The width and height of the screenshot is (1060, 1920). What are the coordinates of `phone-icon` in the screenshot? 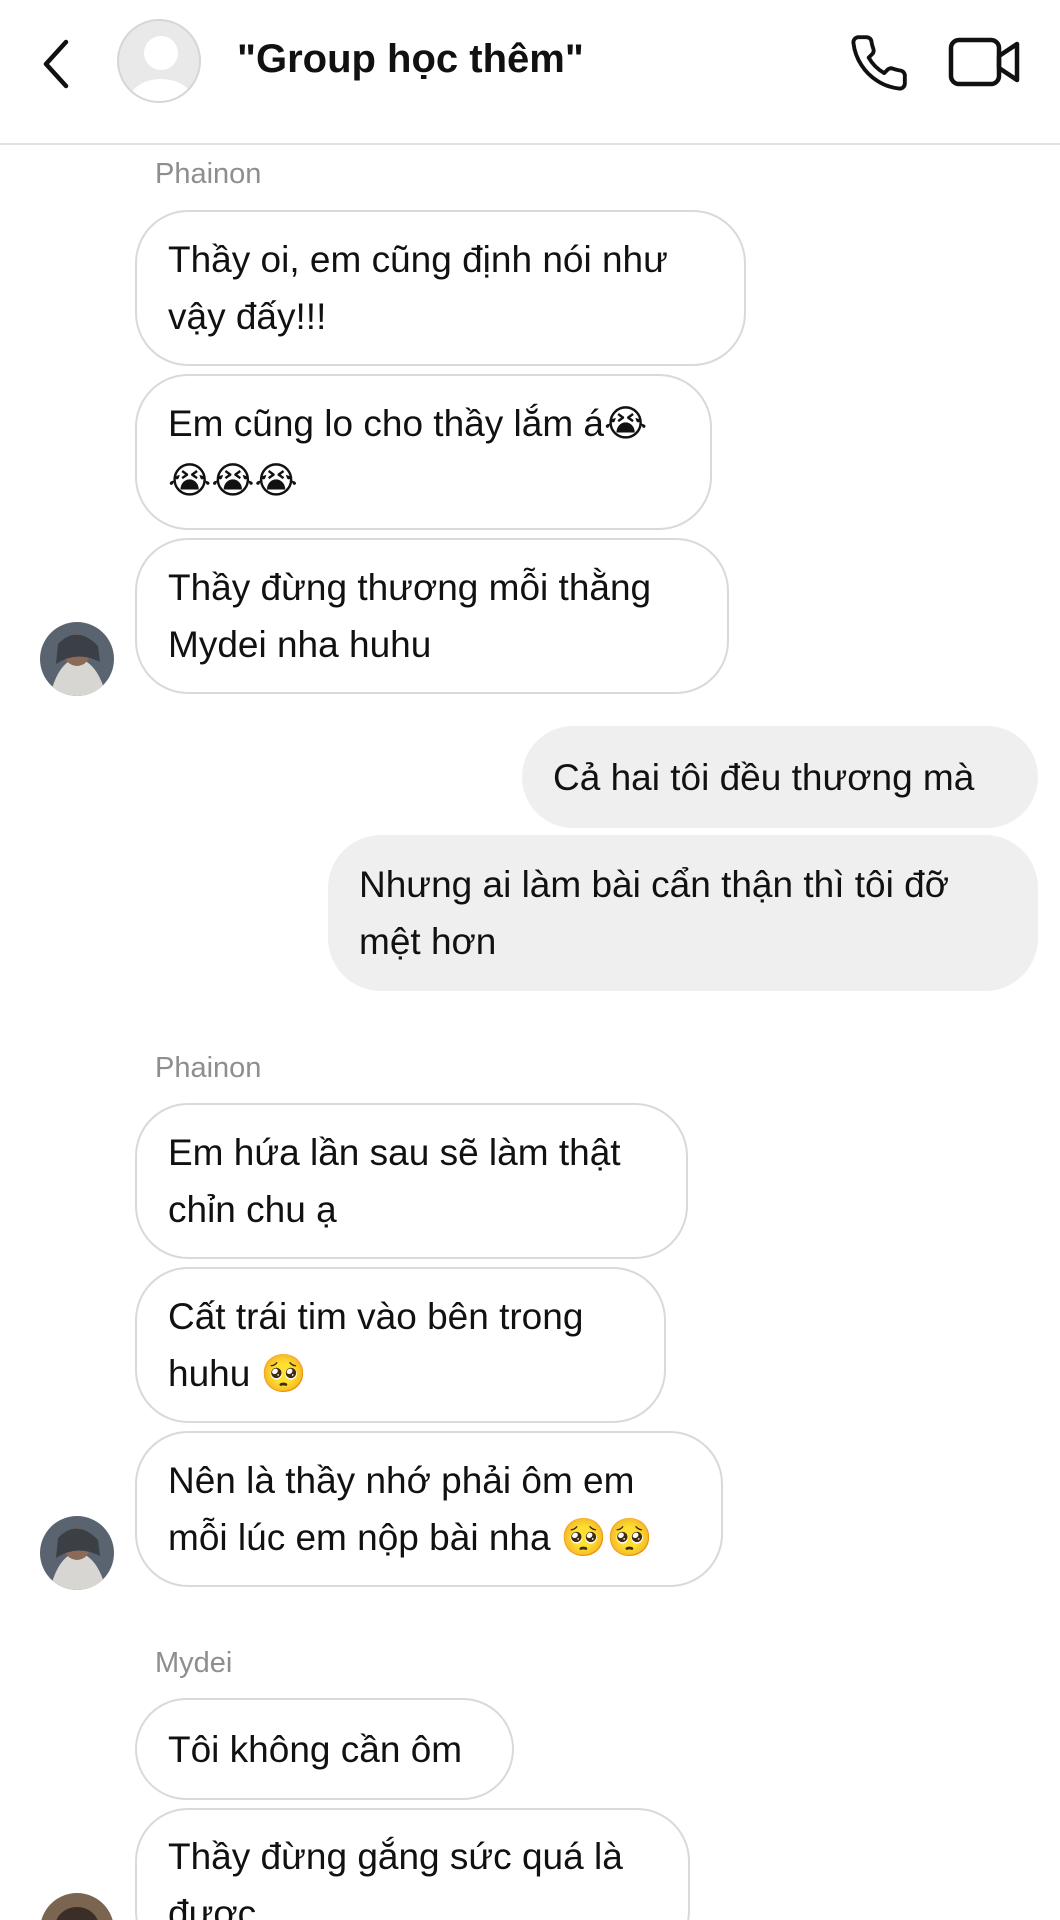 It's located at (879, 63).